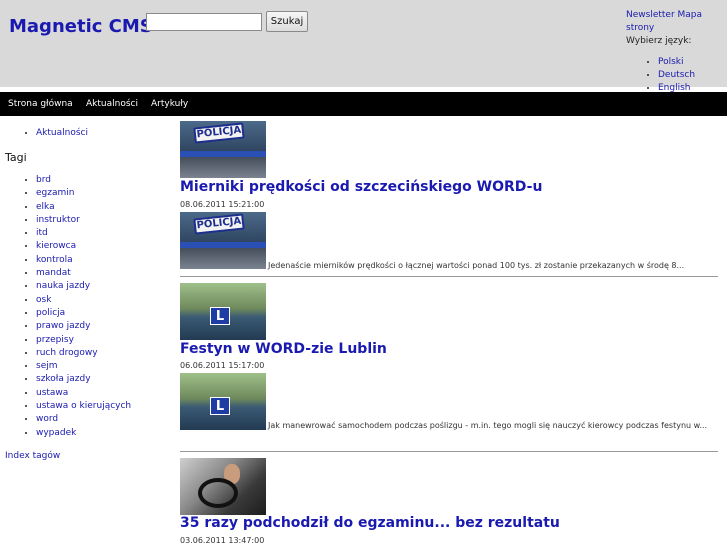 The height and width of the screenshot is (545, 727). Describe the element at coordinates (67, 353) in the screenshot. I see `tag-link: ruch drogowy` at that location.